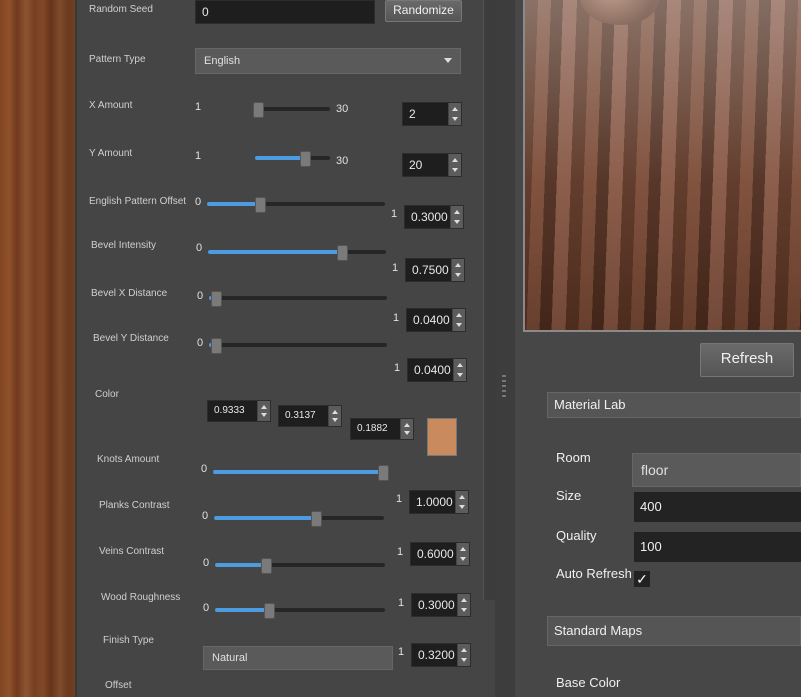  I want to click on x-amount-slider, so click(291, 110).